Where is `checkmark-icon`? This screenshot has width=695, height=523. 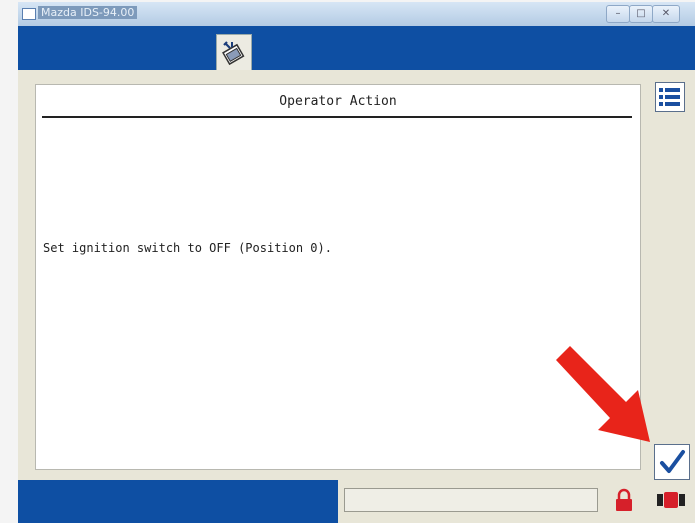 checkmark-icon is located at coordinates (672, 461).